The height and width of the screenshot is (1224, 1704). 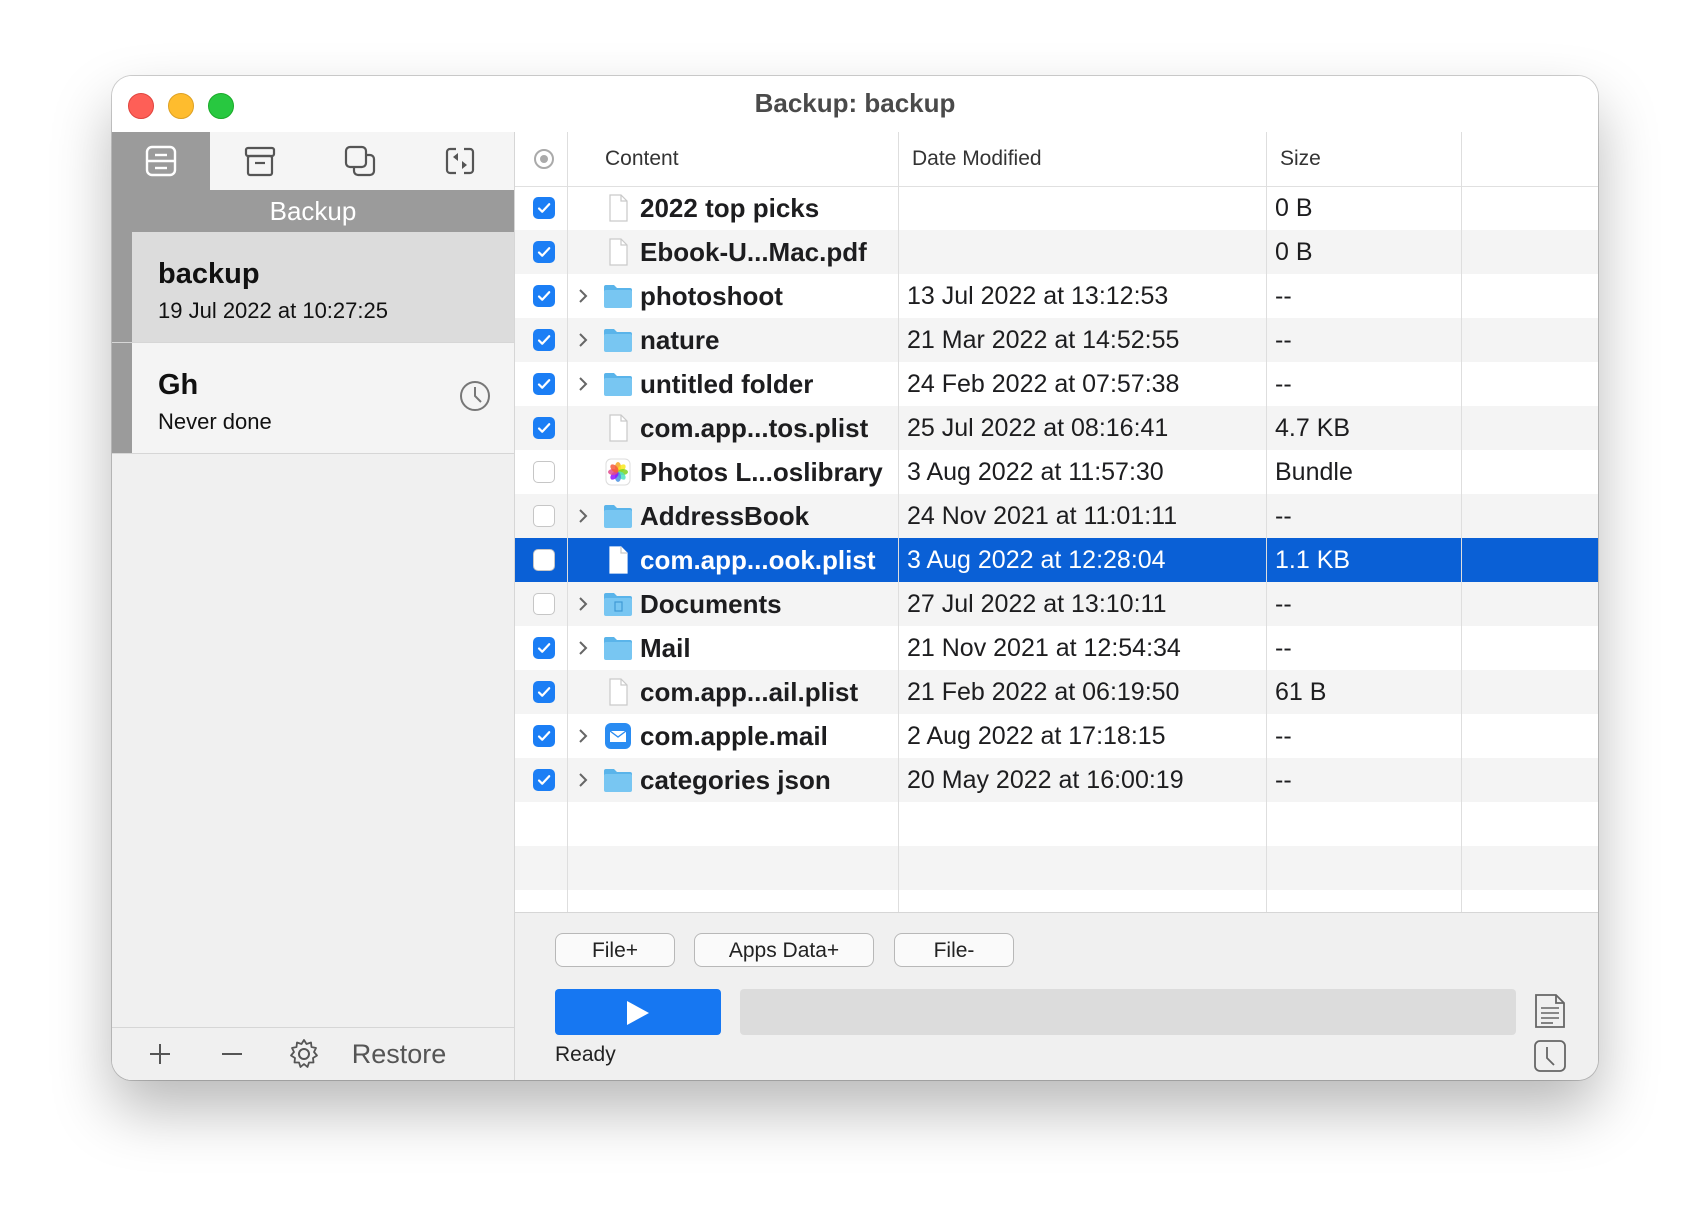 I want to click on backup-name: backup, so click(x=209, y=274).